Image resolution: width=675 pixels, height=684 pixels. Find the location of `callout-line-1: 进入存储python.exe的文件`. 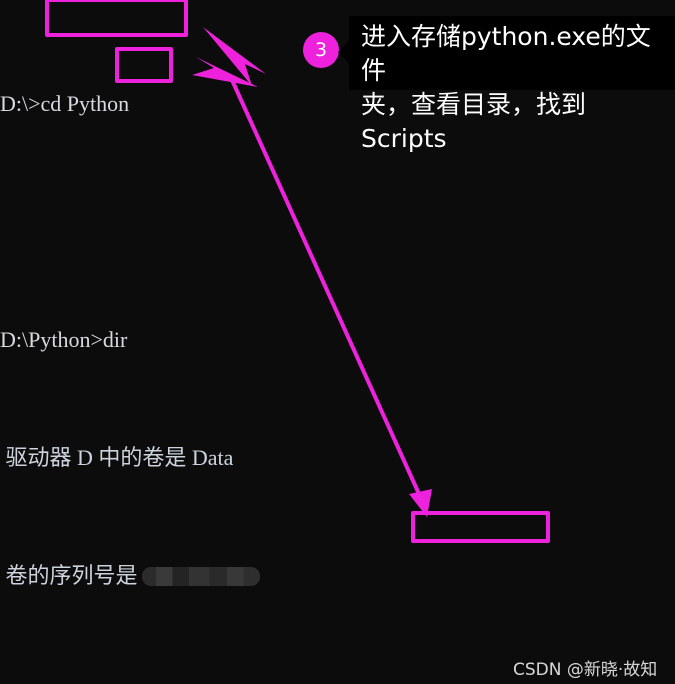

callout-line-1: 进入存储python.exe的文件 is located at coordinates (506, 53).